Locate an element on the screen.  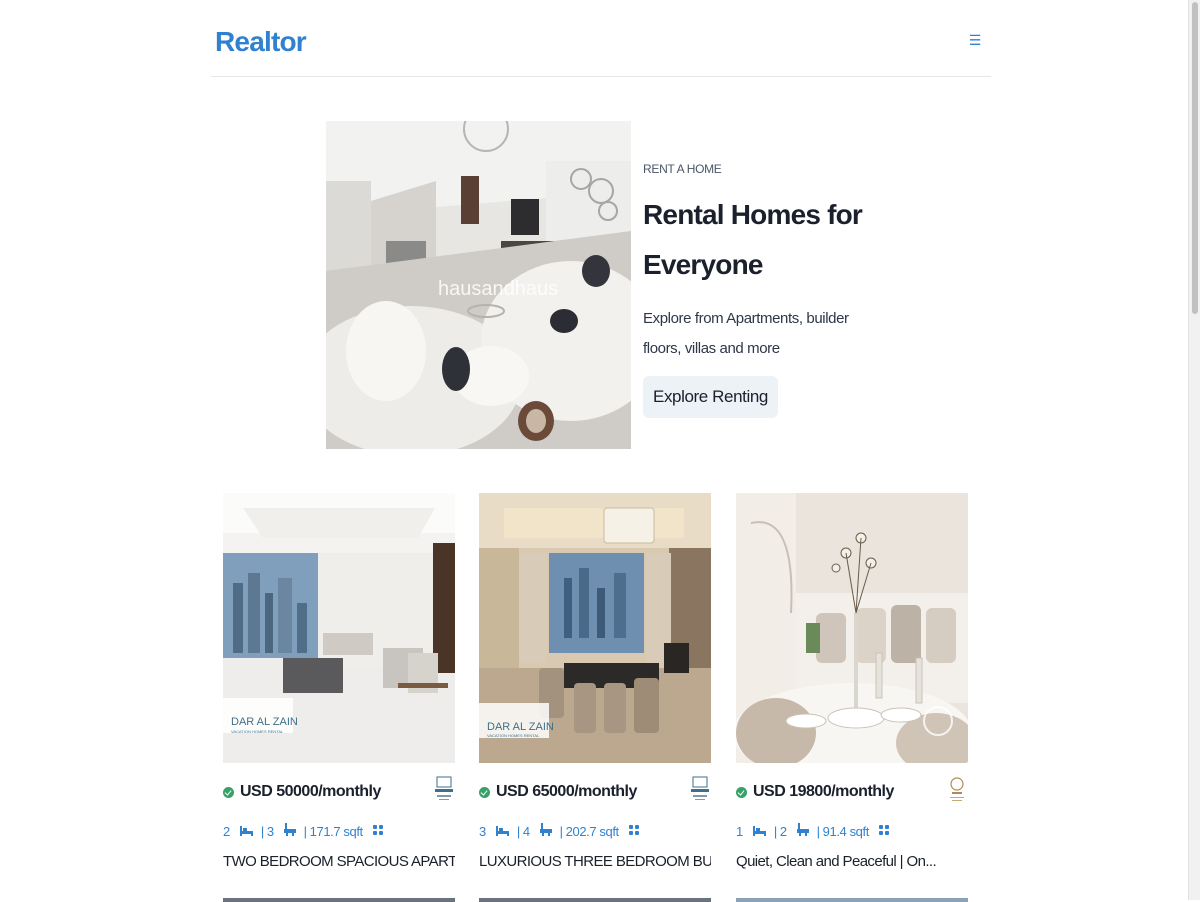
navbar: Realtor ☰ is located at coordinates (601, 38).